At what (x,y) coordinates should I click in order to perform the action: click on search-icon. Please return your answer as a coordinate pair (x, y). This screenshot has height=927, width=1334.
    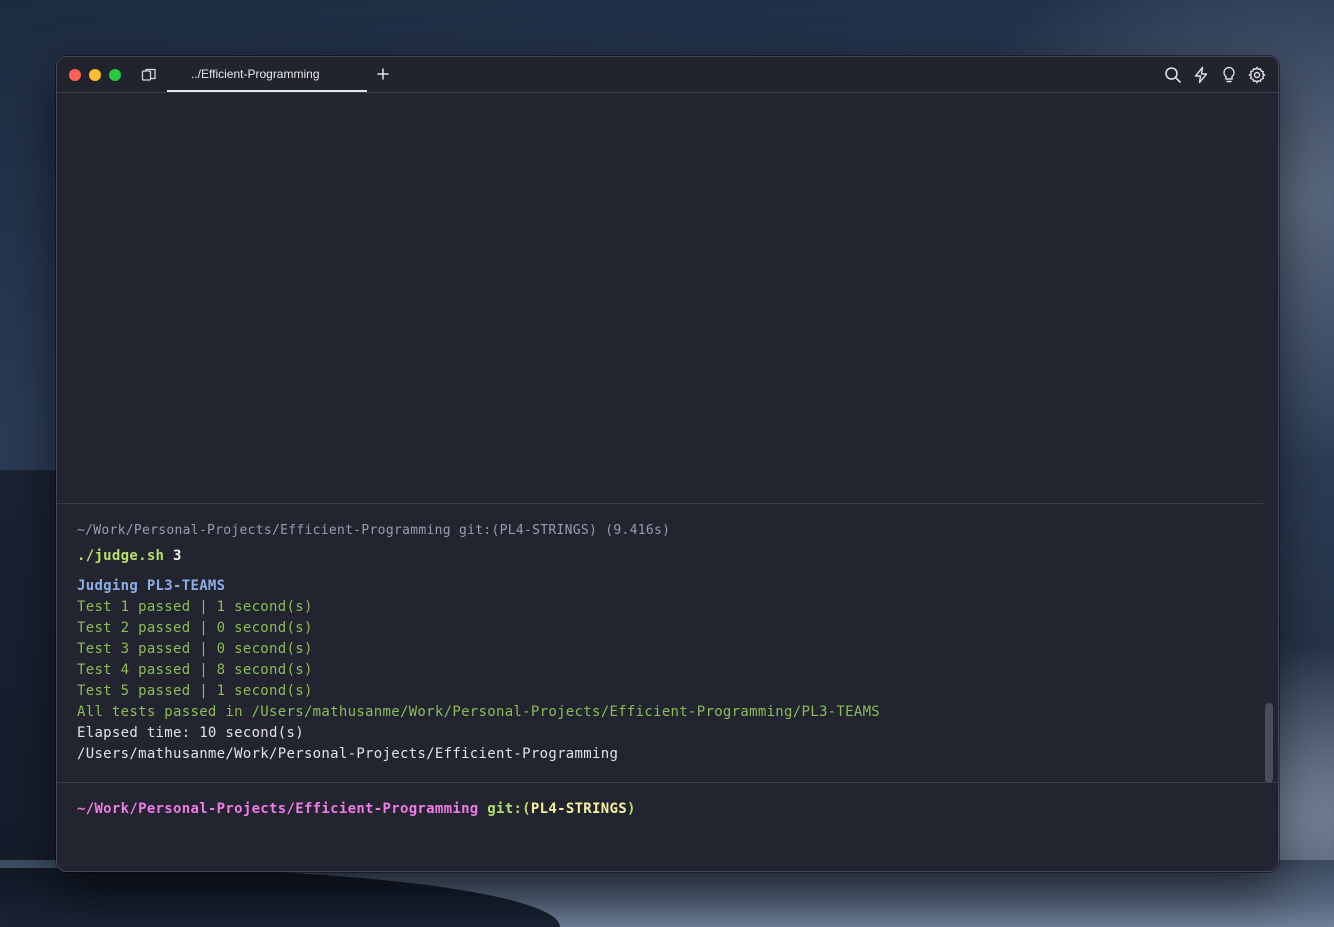
    Looking at the image, I should click on (1173, 75).